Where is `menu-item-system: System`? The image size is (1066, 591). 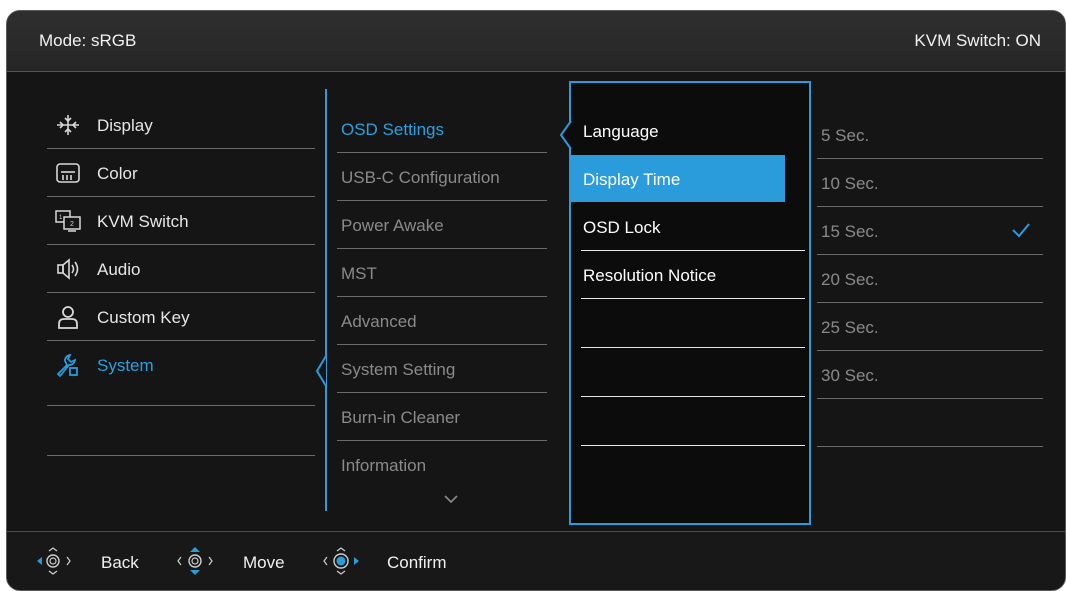 menu-item-system: System is located at coordinates (181, 364).